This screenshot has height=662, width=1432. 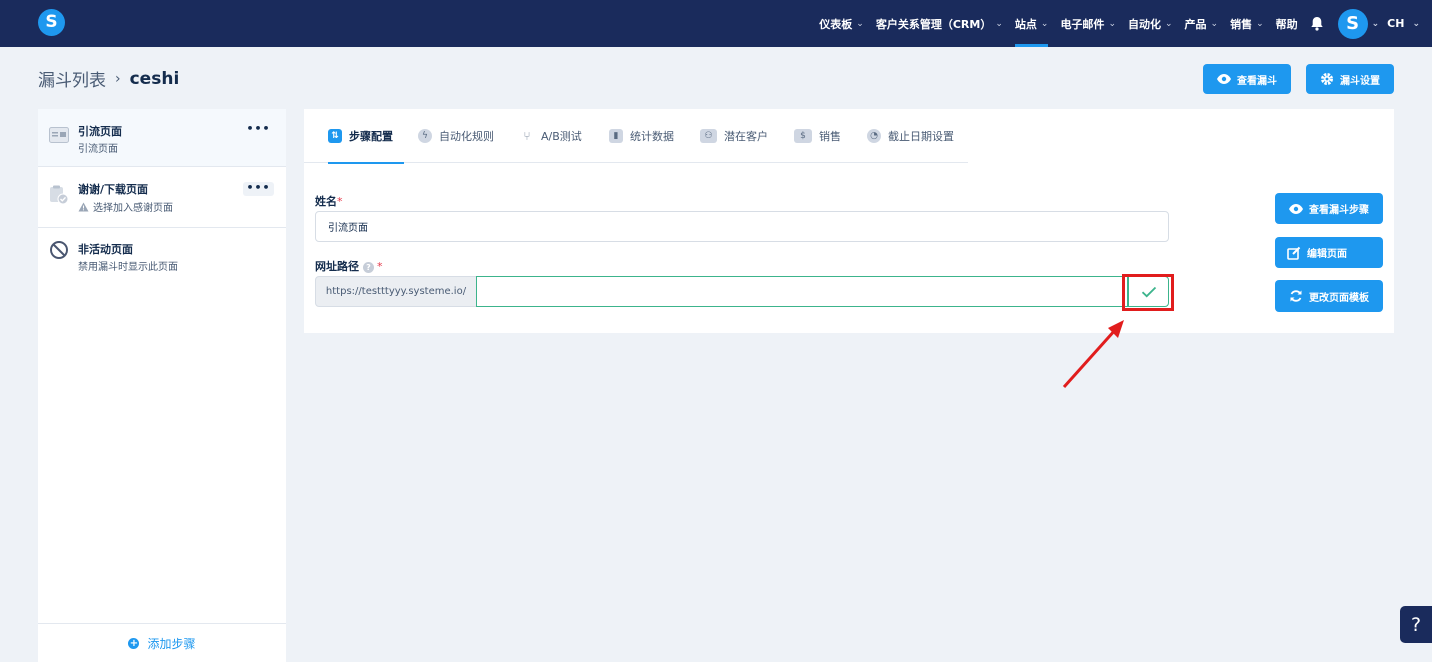 What do you see at coordinates (1093, 354) in the screenshot?
I see `annotation-arrow` at bounding box center [1093, 354].